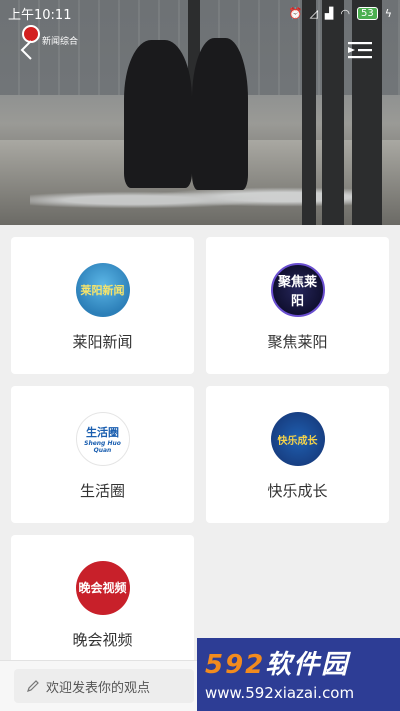  What do you see at coordinates (367, 13) in the screenshot?
I see `battery-icon: 53` at bounding box center [367, 13].